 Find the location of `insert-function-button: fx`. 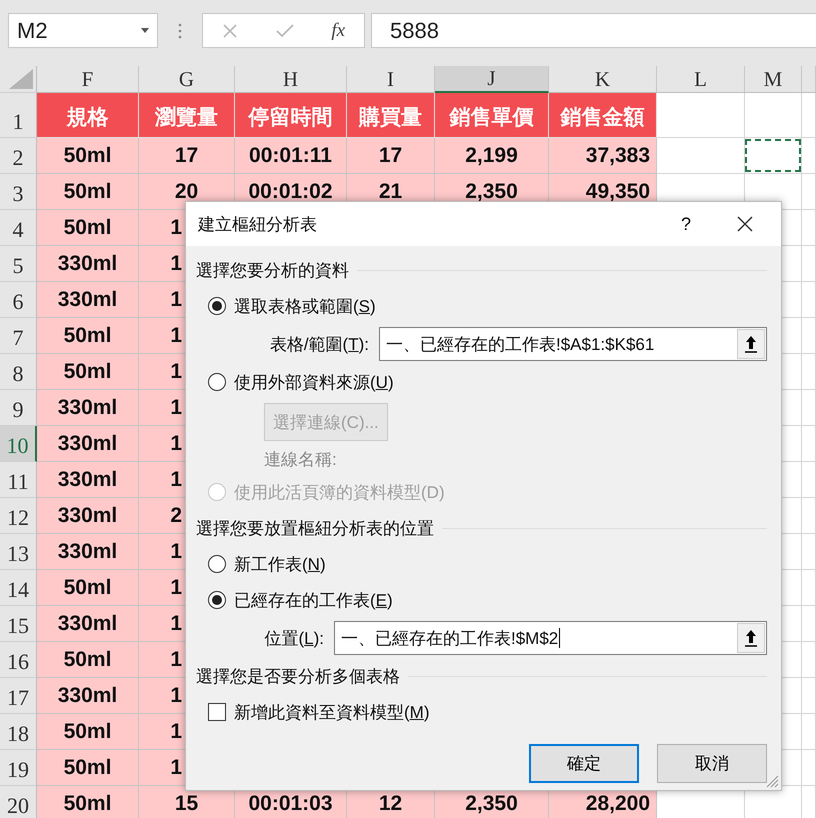

insert-function-button: fx is located at coordinates (338, 31).